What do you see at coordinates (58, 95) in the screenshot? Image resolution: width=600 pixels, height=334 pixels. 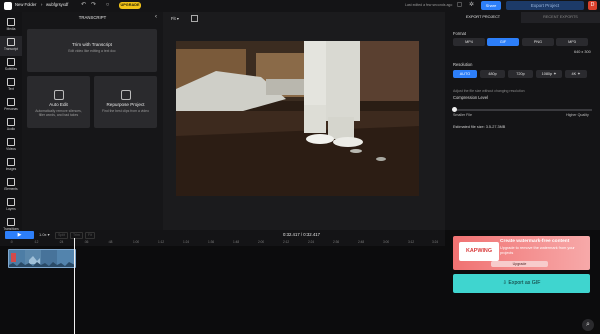 I see `auto-edit-icon` at bounding box center [58, 95].